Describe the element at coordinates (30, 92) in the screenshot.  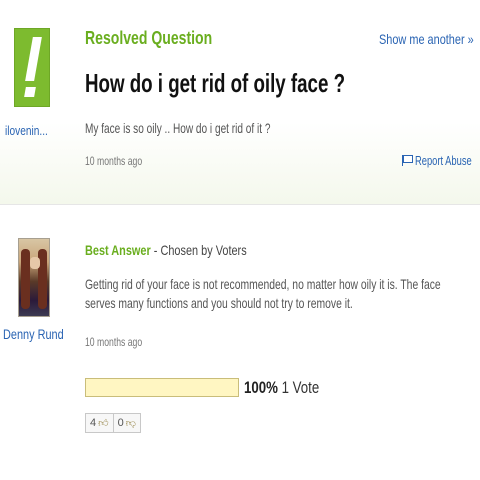
I see `exclamation-dot` at that location.